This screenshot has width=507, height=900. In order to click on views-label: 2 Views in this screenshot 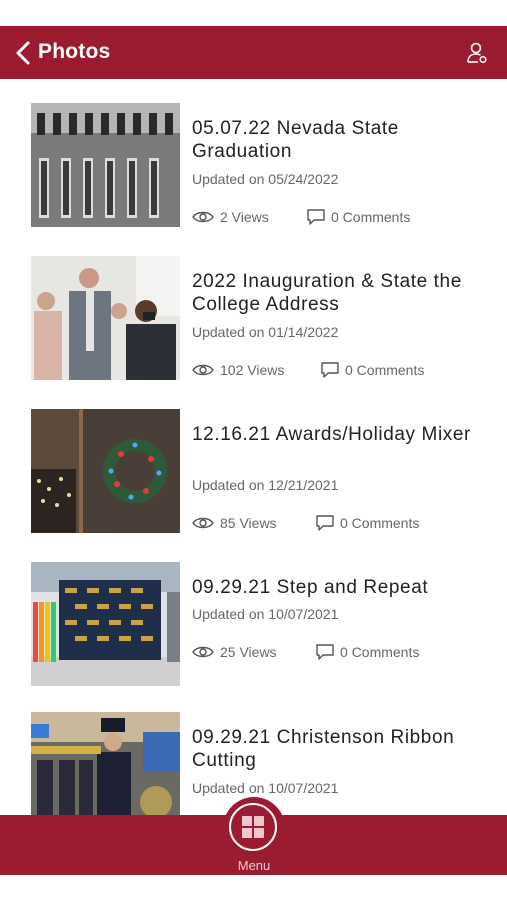, I will do `click(244, 217)`.